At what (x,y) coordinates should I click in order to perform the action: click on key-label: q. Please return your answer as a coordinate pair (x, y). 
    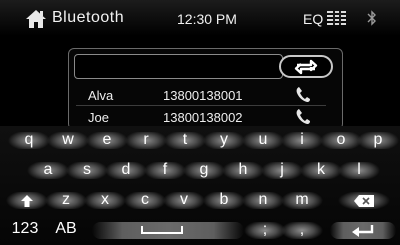
    Looking at the image, I should click on (29, 139).